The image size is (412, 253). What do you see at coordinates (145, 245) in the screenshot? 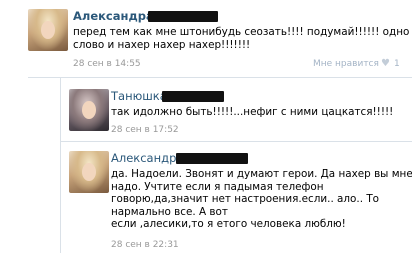
I see `comment-date: 28 сен в 22:31` at bounding box center [145, 245].